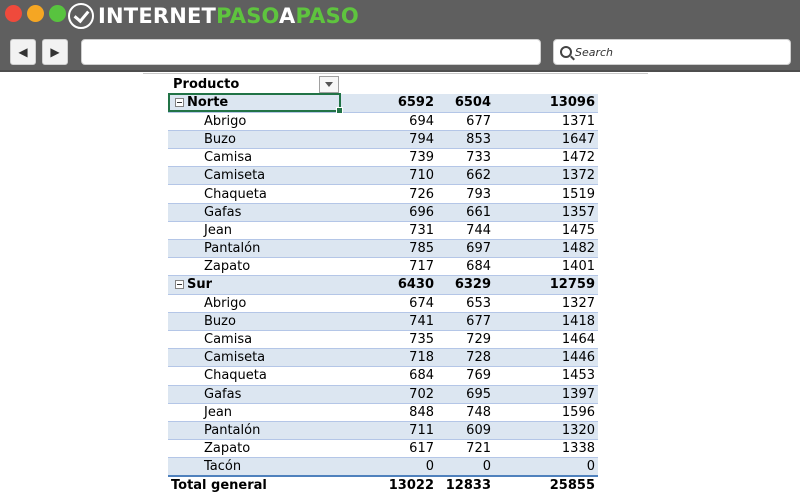 Image resolution: width=800 pixels, height=500 pixels. Describe the element at coordinates (388, 267) in the screenshot. I see `value-cell: 717` at that location.